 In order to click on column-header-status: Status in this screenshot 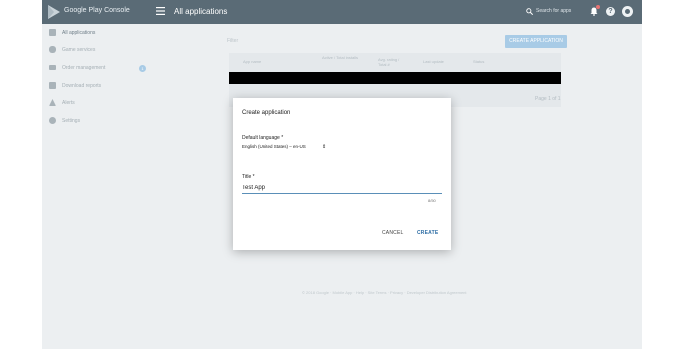, I will do `click(478, 61)`.